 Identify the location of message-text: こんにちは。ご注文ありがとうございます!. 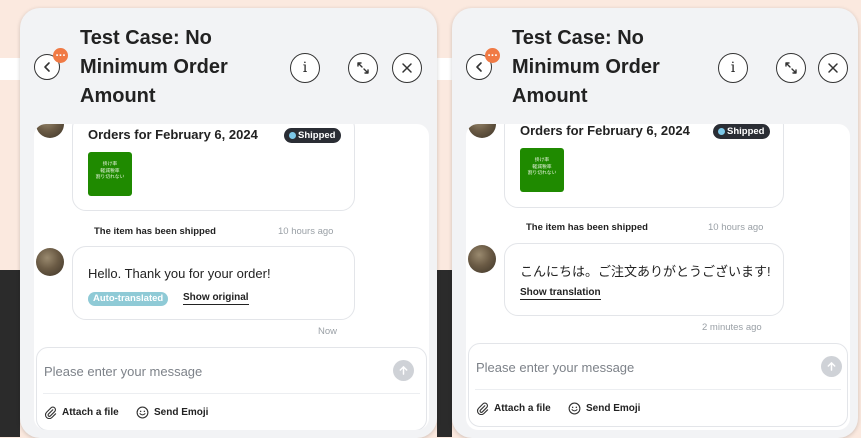
(645, 271).